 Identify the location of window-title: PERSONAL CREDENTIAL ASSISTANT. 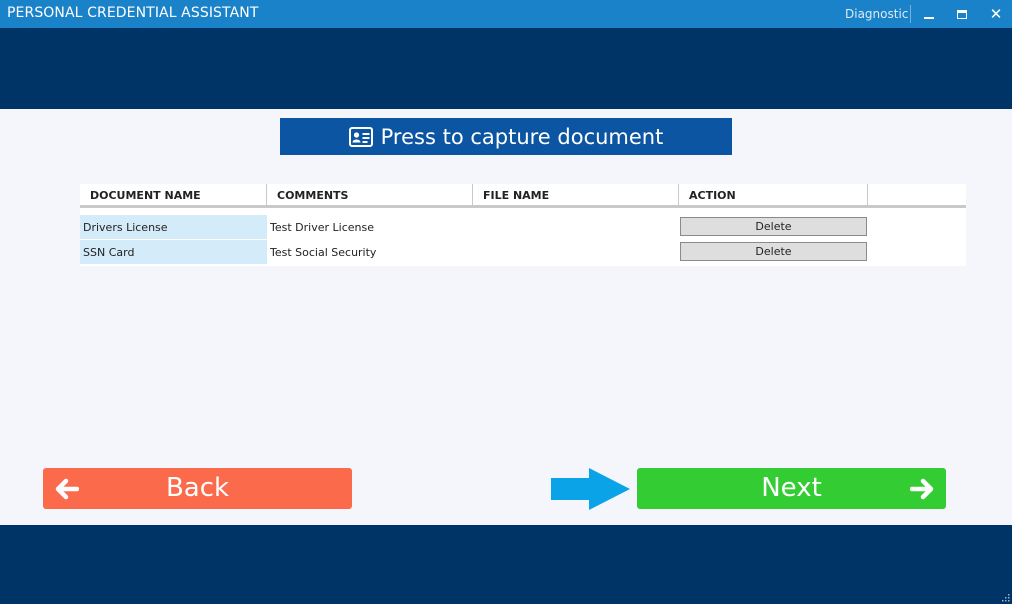
(133, 13).